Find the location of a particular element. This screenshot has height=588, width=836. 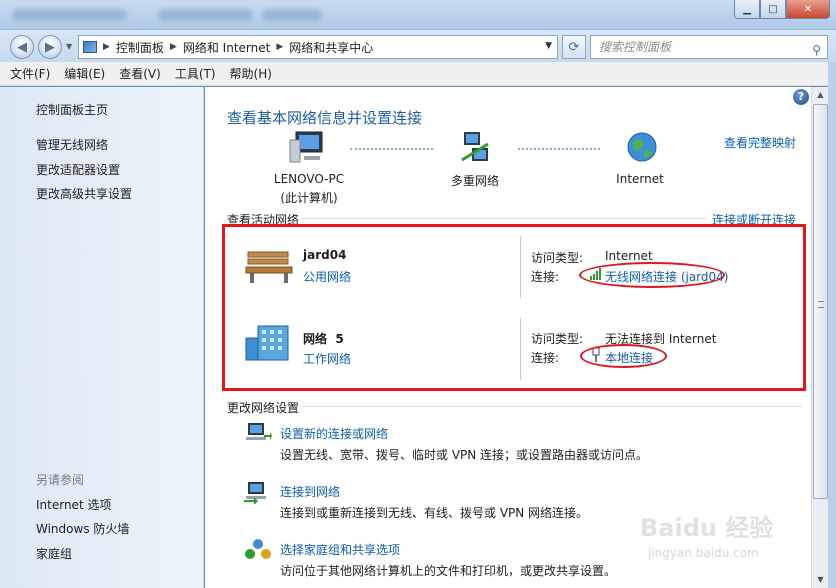

search-placeholder: 搜索控制面板 is located at coordinates (635, 47).